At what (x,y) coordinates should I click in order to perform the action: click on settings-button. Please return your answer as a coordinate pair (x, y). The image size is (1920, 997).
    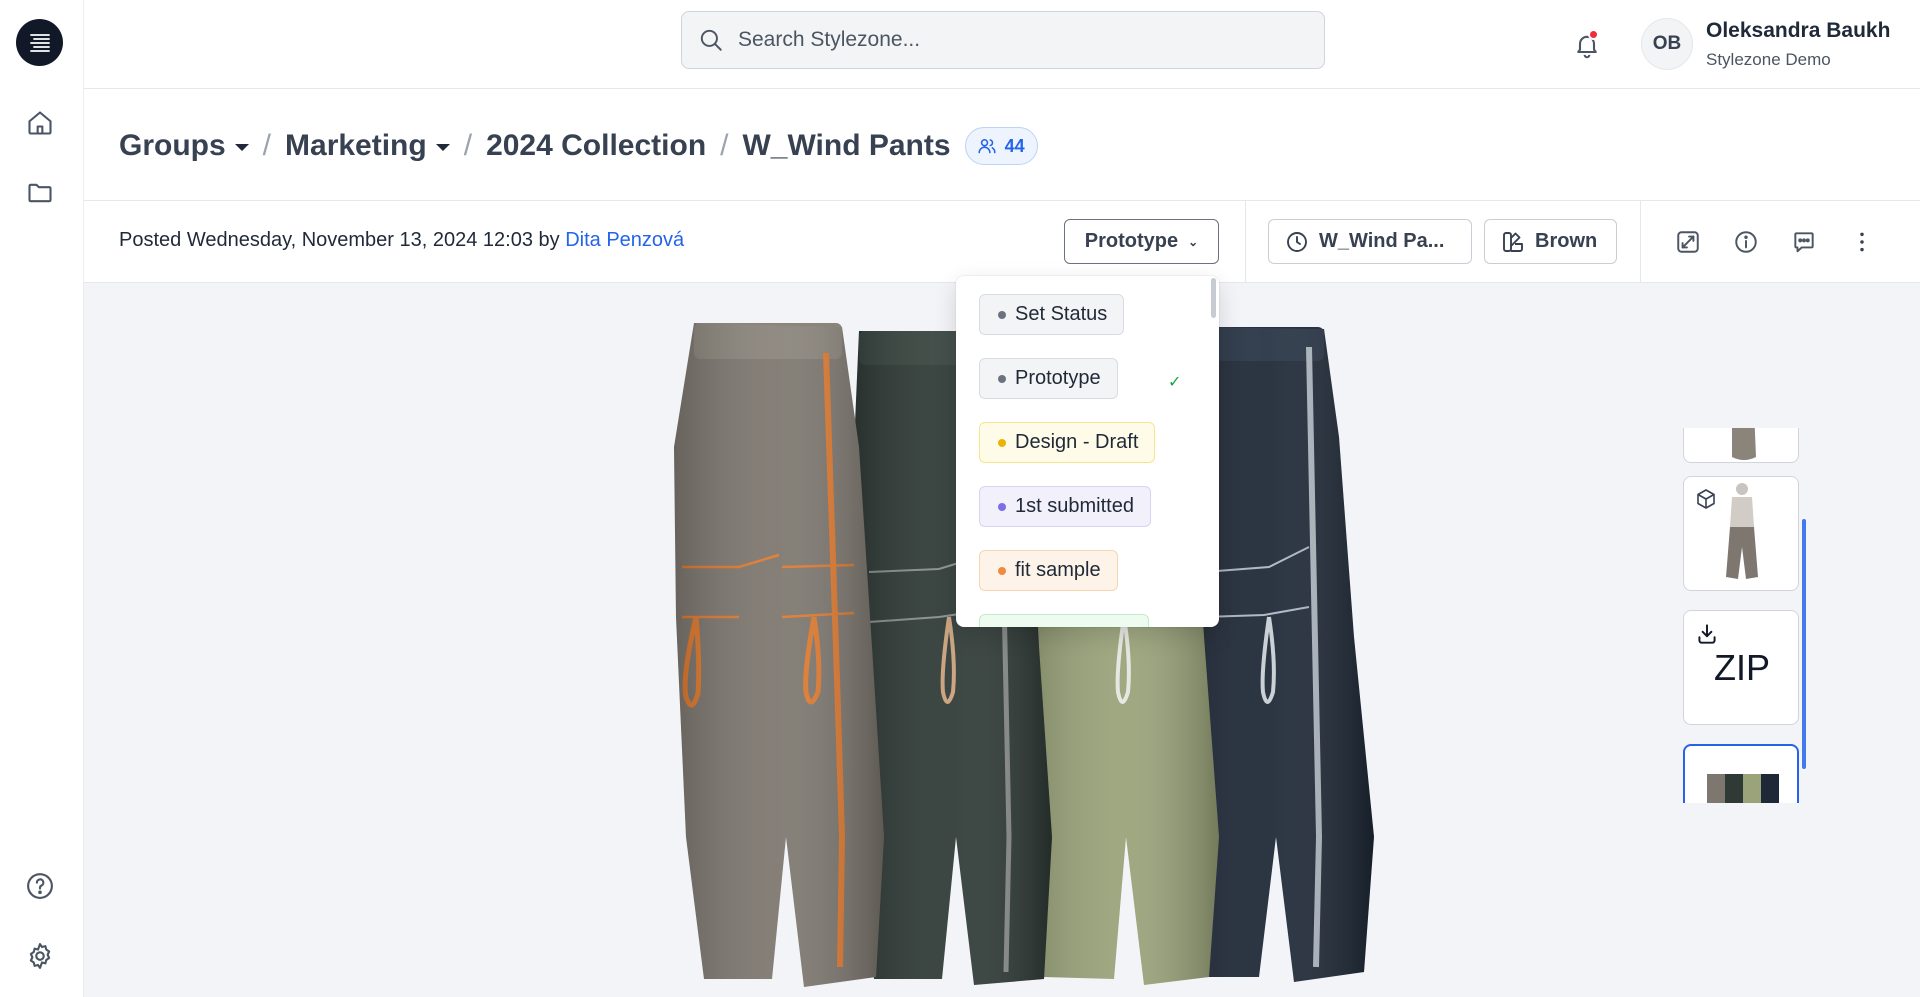
    Looking at the image, I should click on (40, 956).